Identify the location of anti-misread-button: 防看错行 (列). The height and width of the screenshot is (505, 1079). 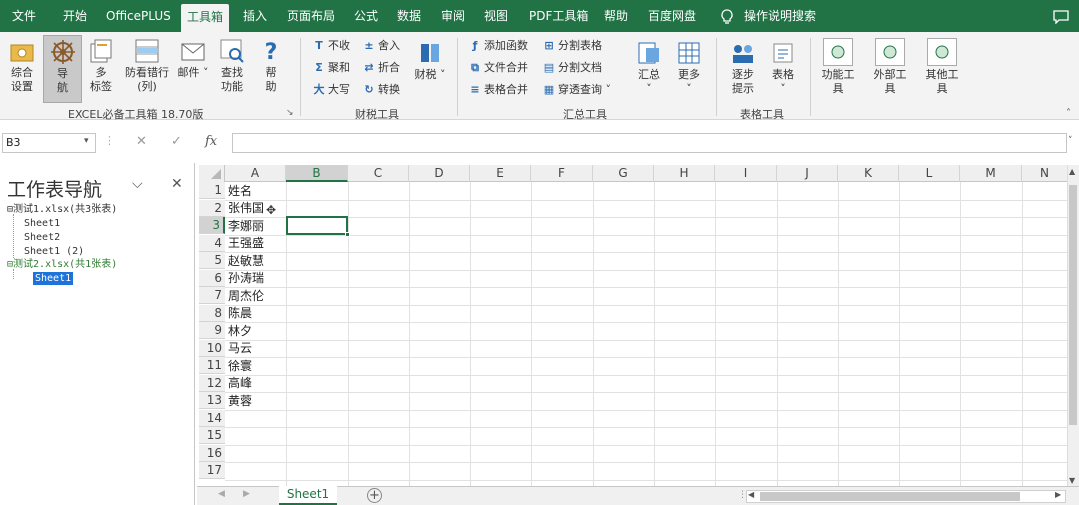
(147, 70).